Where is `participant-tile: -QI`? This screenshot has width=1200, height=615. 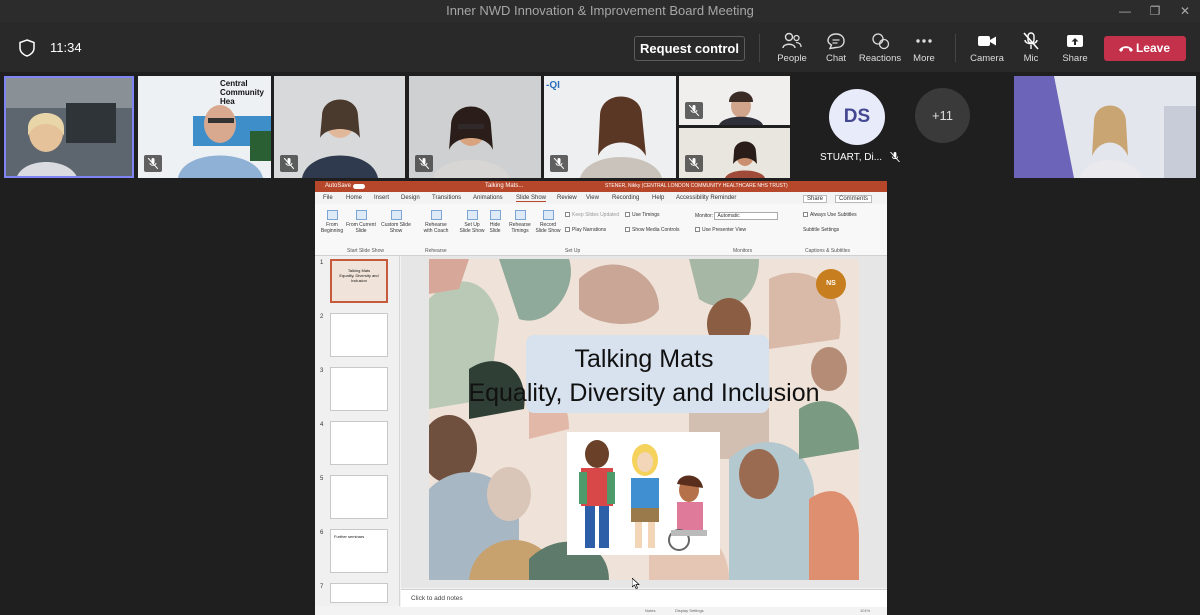 participant-tile: -QI is located at coordinates (610, 127).